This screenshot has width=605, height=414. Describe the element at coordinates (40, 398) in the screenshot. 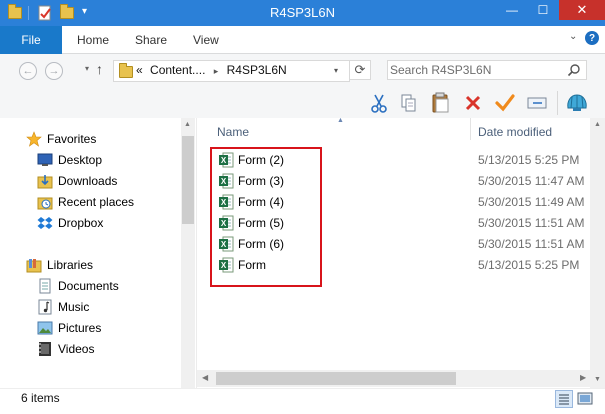

I see `item-count: 6 items` at that location.